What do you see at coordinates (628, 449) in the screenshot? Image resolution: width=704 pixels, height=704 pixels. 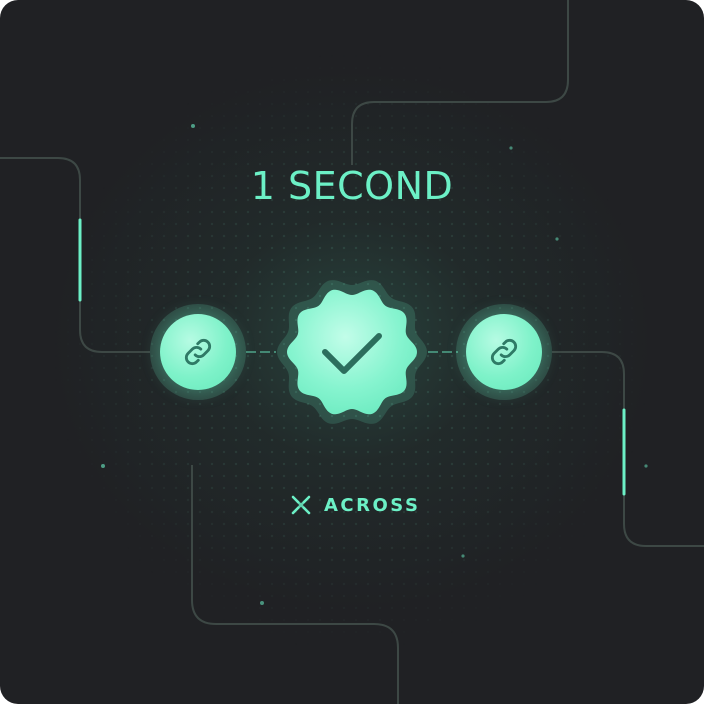 I see `circuit-line-right` at bounding box center [628, 449].